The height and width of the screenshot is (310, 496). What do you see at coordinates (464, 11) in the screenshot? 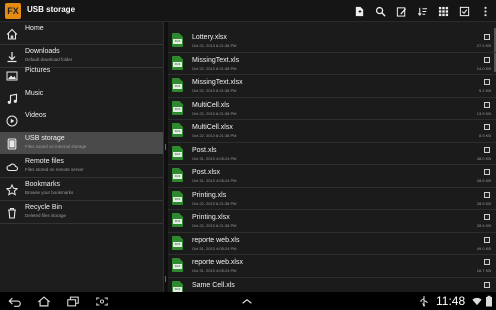
I see `select-all-button` at bounding box center [464, 11].